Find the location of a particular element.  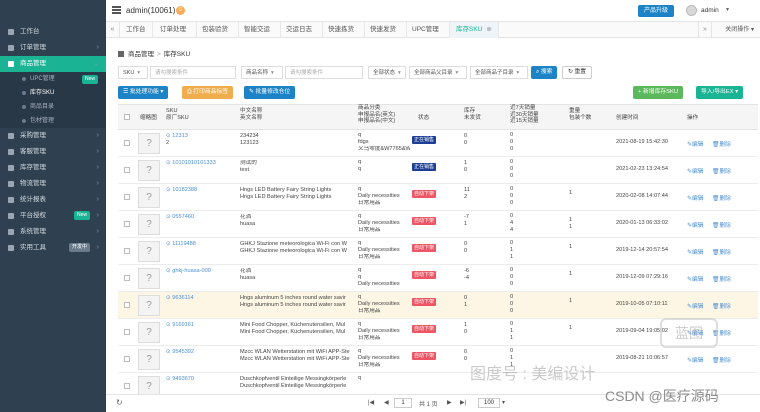

last-page-icon: ▶| is located at coordinates (463, 402).